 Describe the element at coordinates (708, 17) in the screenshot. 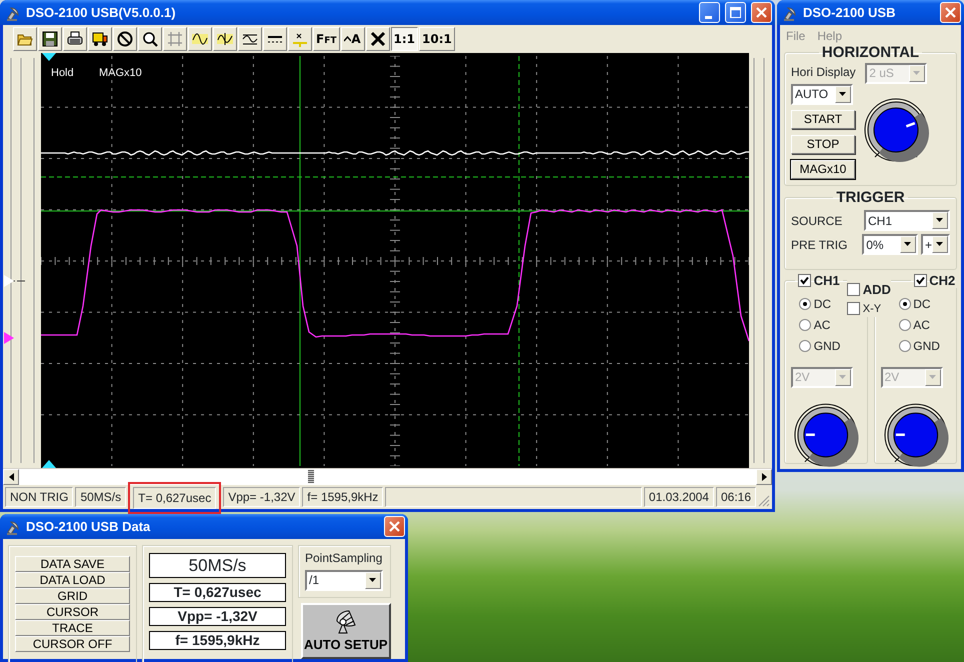

I see `minimize-icon` at that location.